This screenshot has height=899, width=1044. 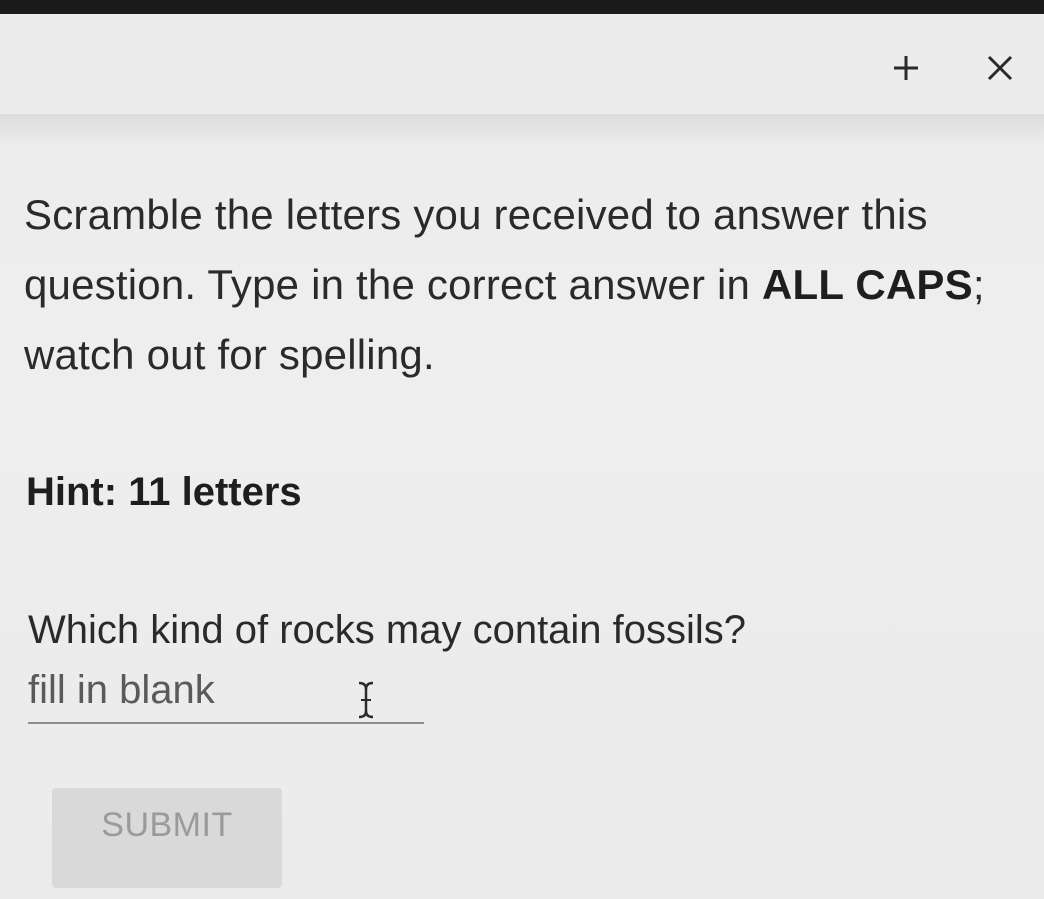 I want to click on answer-field, so click(x=226, y=692).